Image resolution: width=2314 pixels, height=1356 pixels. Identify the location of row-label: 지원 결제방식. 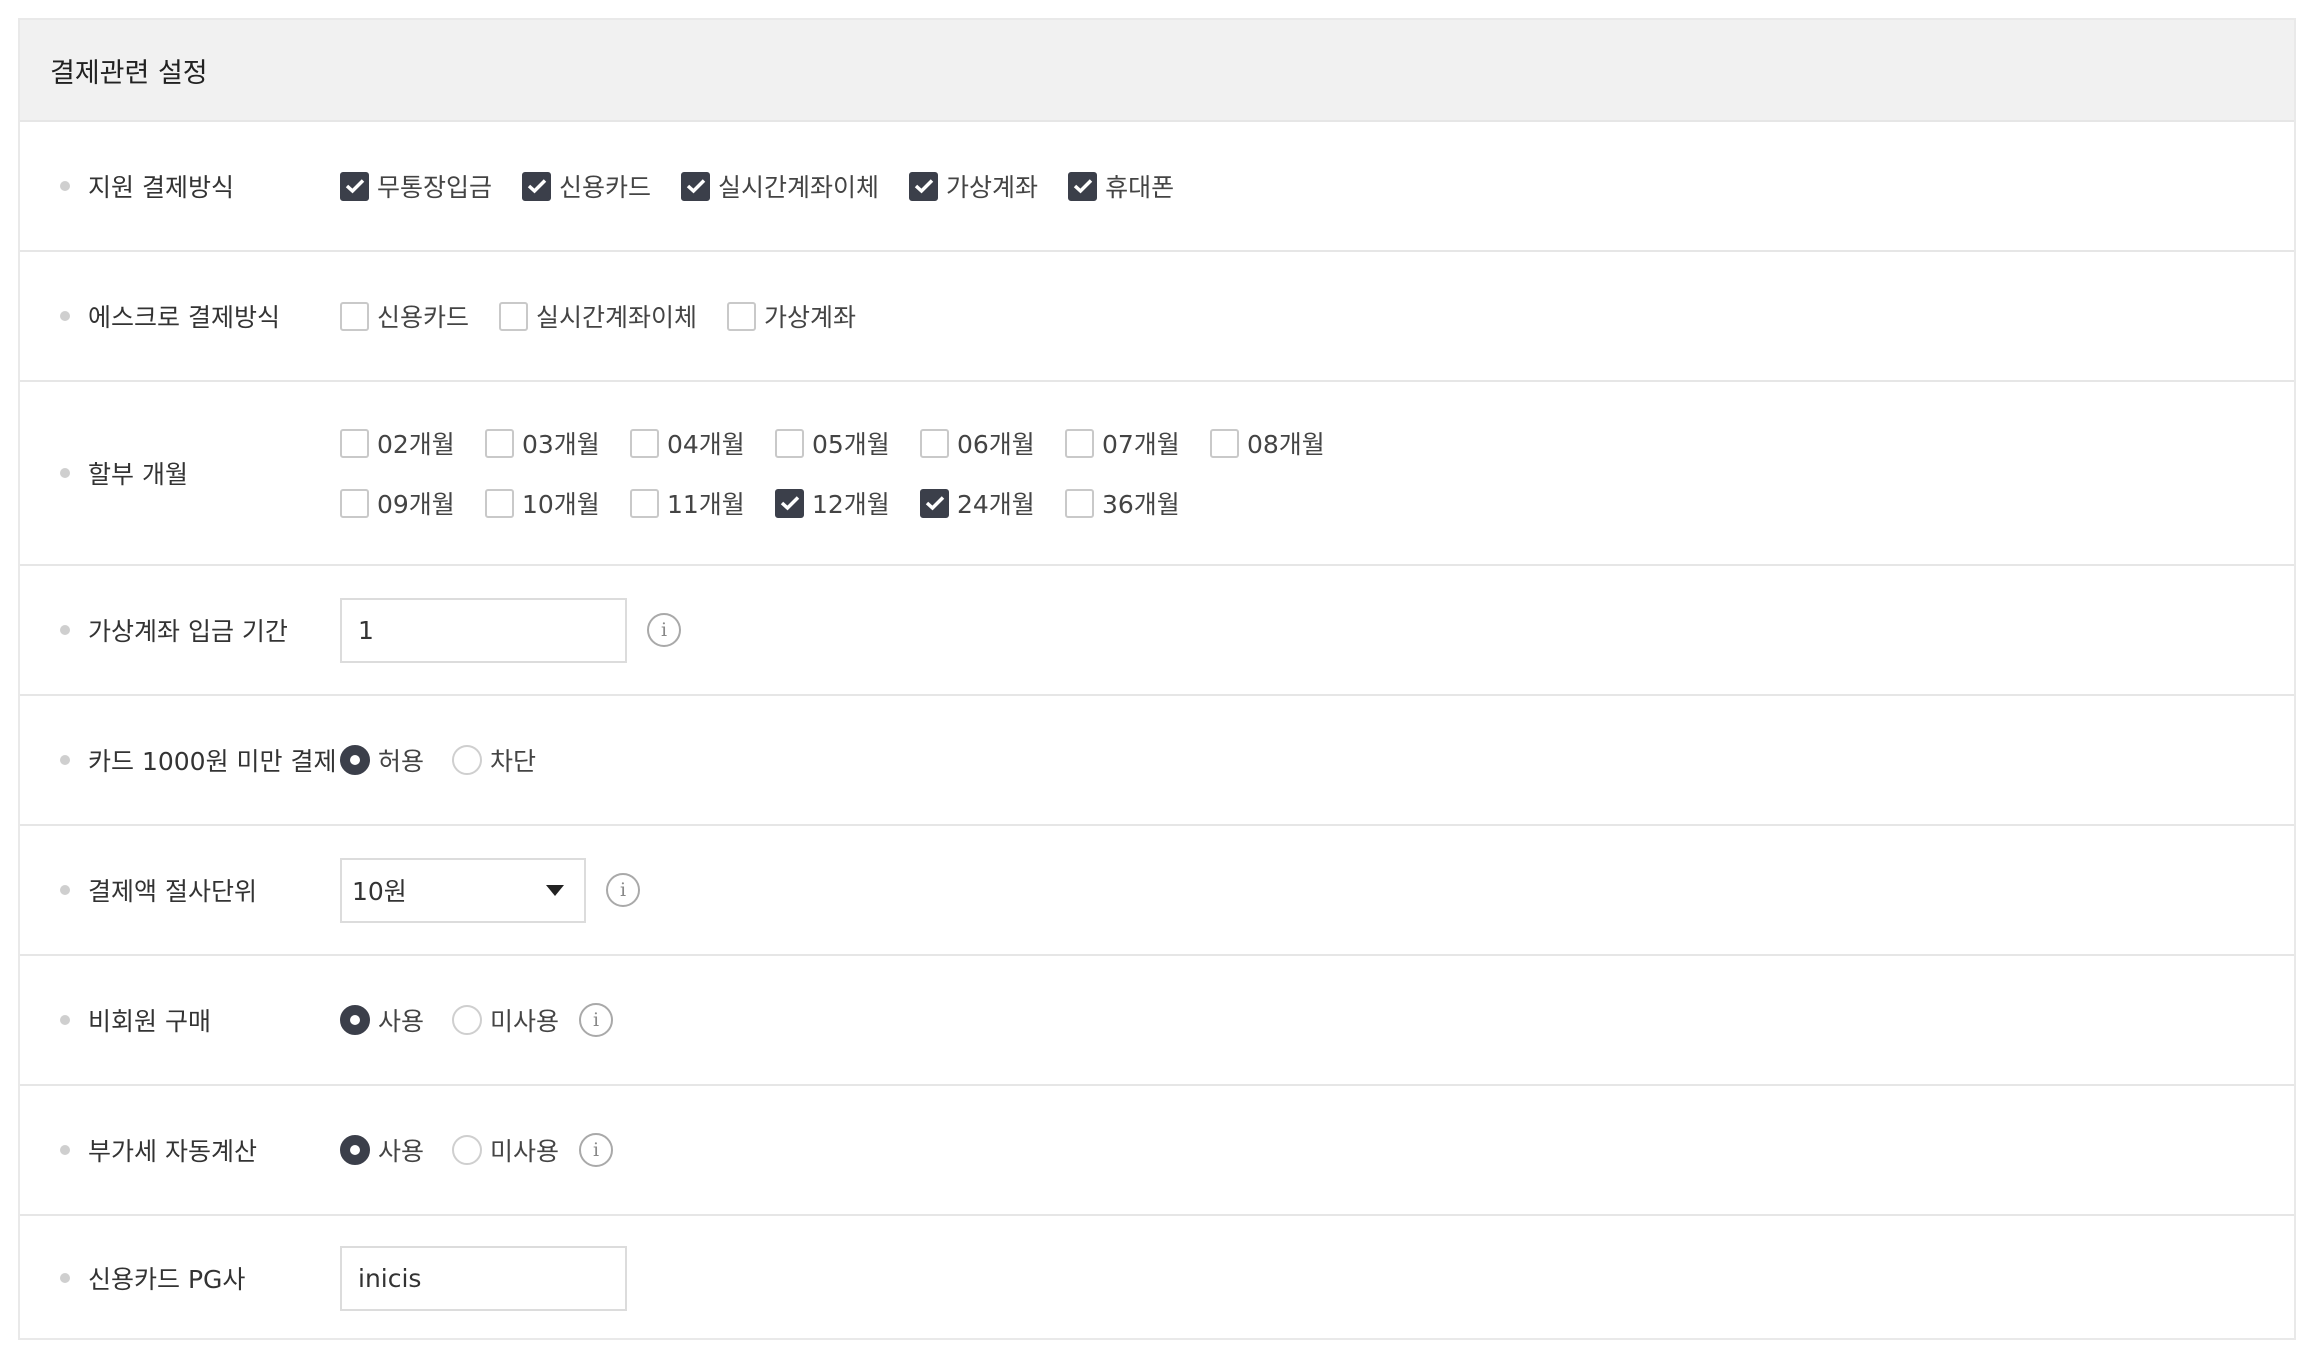
(161, 187).